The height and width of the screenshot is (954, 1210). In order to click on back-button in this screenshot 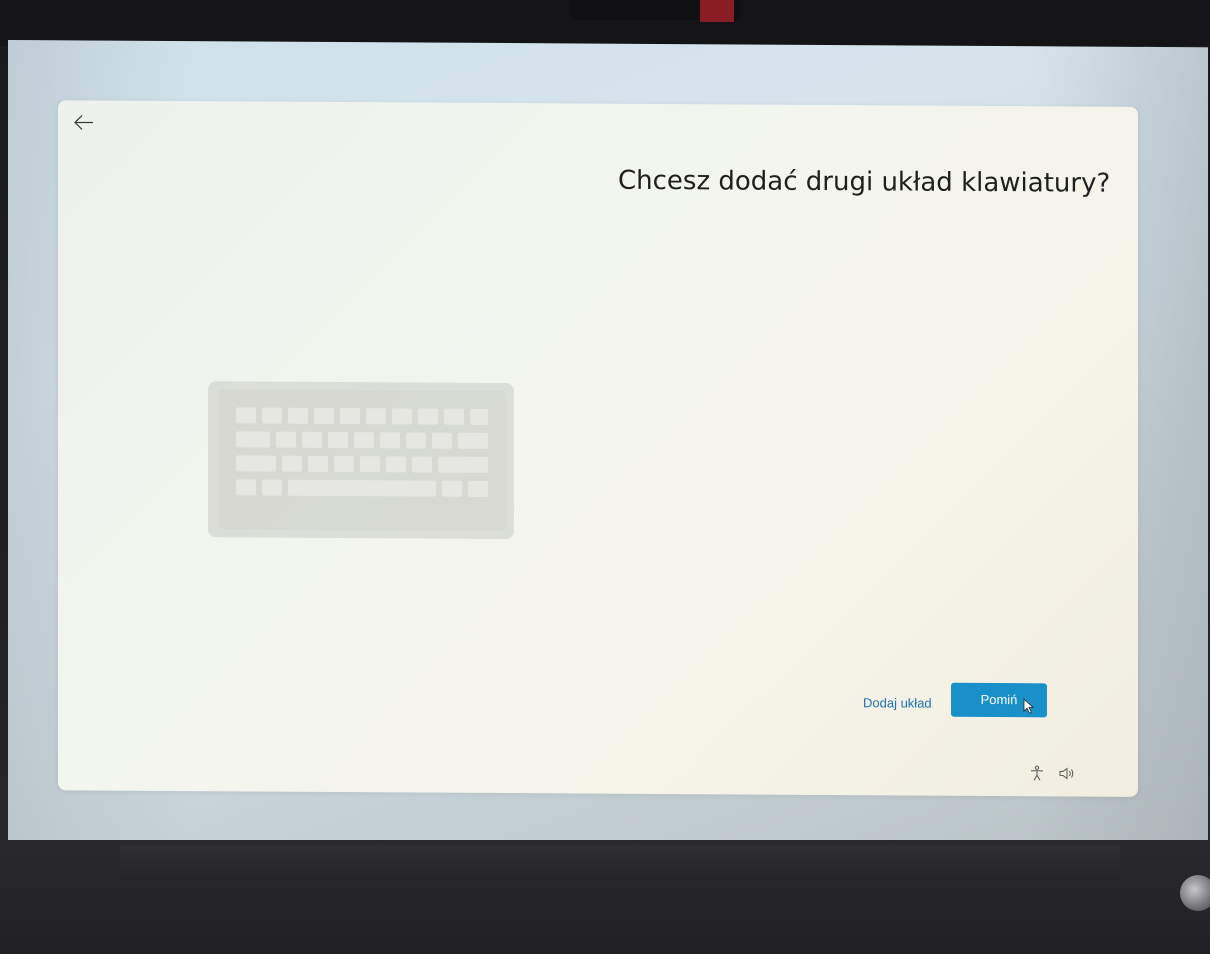, I will do `click(84, 122)`.